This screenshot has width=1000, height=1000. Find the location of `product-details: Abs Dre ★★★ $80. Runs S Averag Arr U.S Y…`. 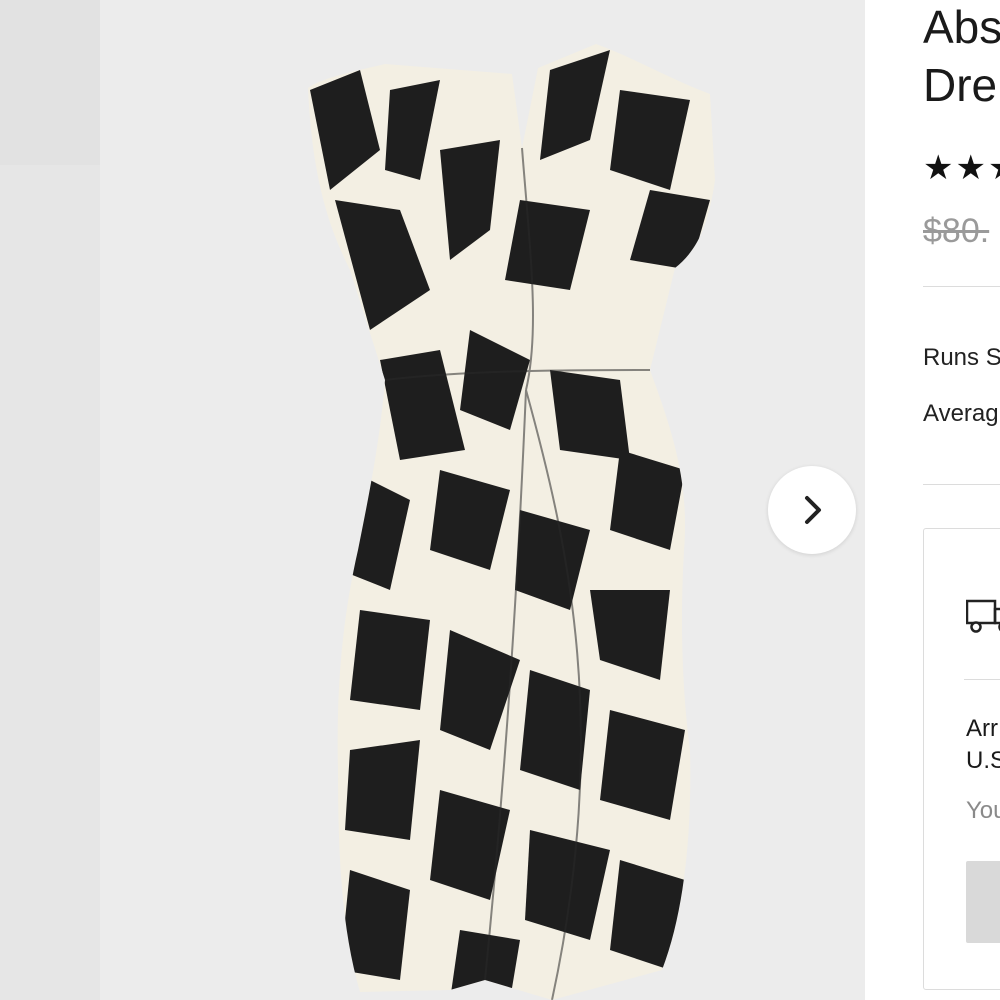

product-details: Abs Dre ★★★ $80. Runs S Averag Arr U.S Y… is located at coordinates (932, 500).